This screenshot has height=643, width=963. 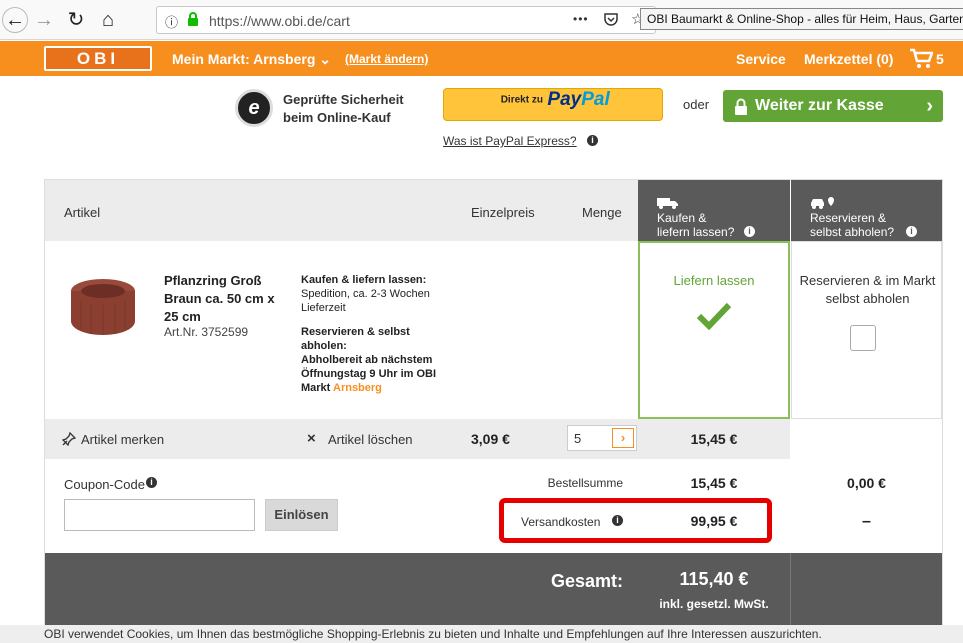 I want to click on total-label: Gesamt:, so click(x=586, y=581).